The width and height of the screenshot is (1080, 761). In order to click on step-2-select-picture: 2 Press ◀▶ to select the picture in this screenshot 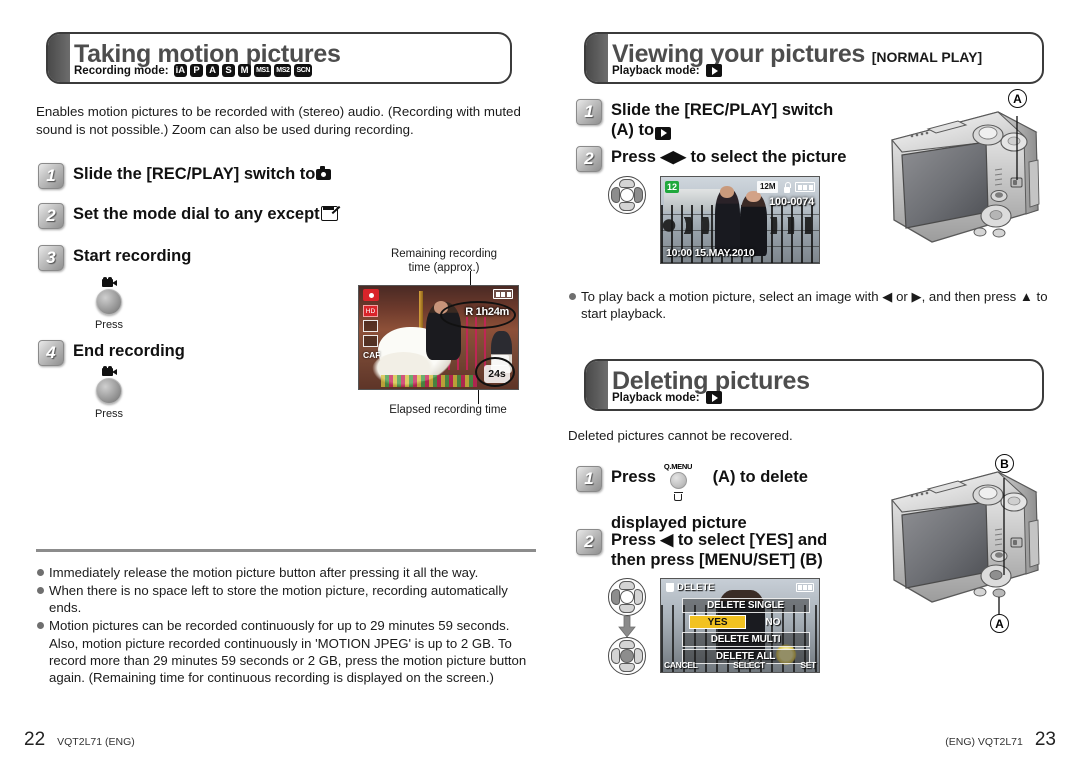, I will do `click(711, 159)`.